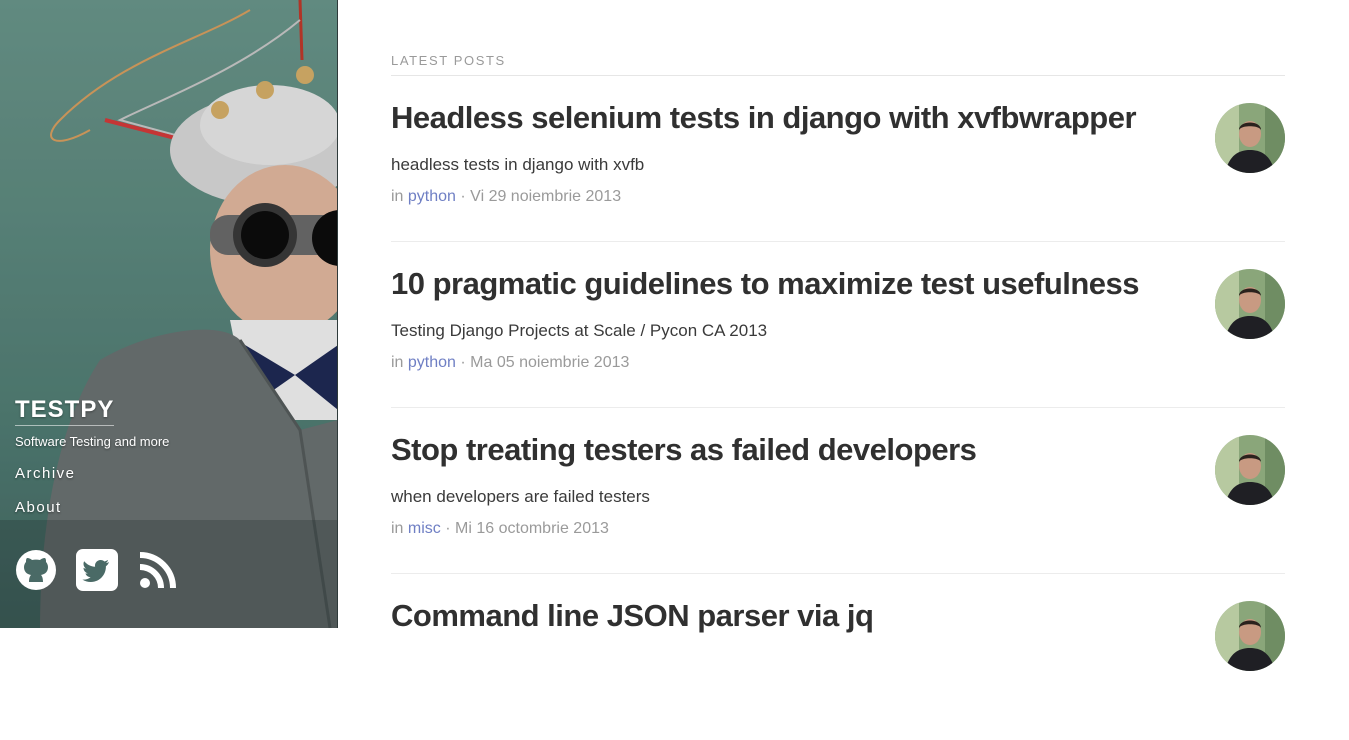 This screenshot has width=1349, height=740. Describe the element at coordinates (527, 528) in the screenshot. I see `post-date: · Mi 16 octombrie 2013` at that location.